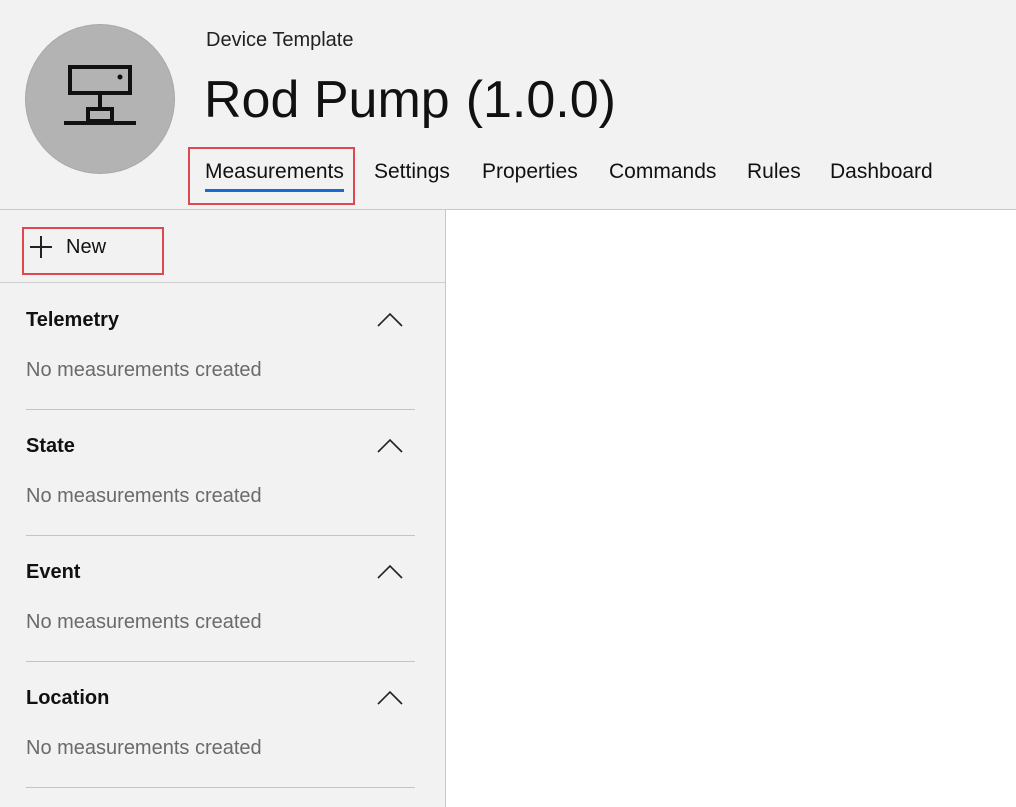  Describe the element at coordinates (220, 724) in the screenshot. I see `section-location: Location No measurements created` at that location.